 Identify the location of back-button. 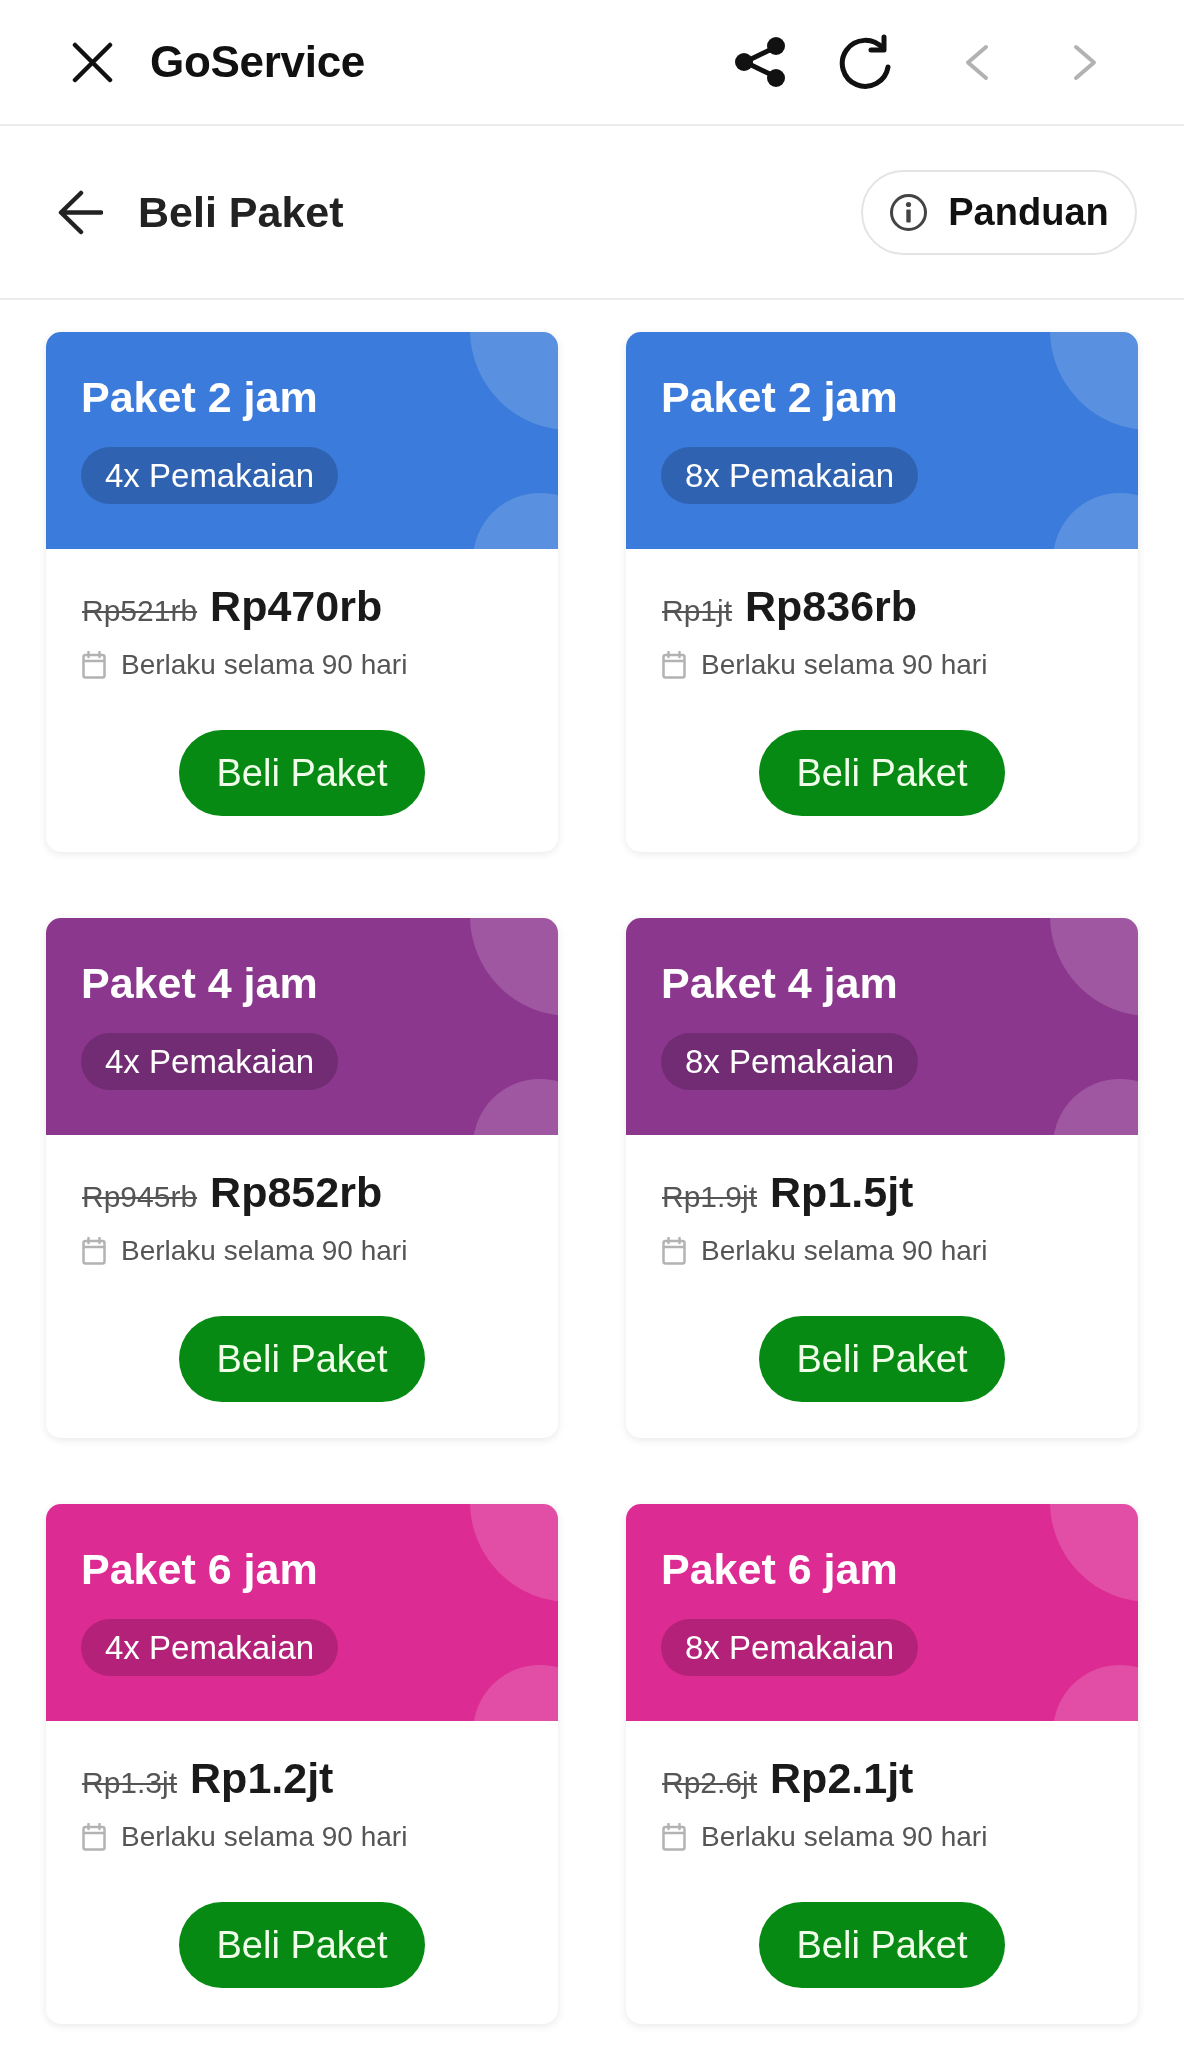
(80, 212).